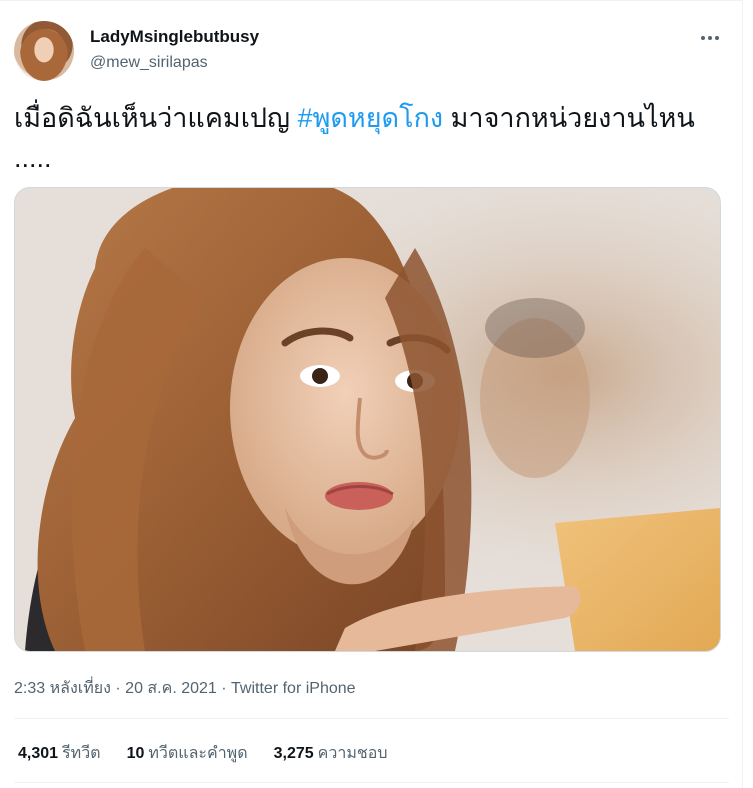 The width and height of the screenshot is (753, 788). I want to click on quote-tweets-stat: 10 ทวีตและคำพูด, so click(187, 753).